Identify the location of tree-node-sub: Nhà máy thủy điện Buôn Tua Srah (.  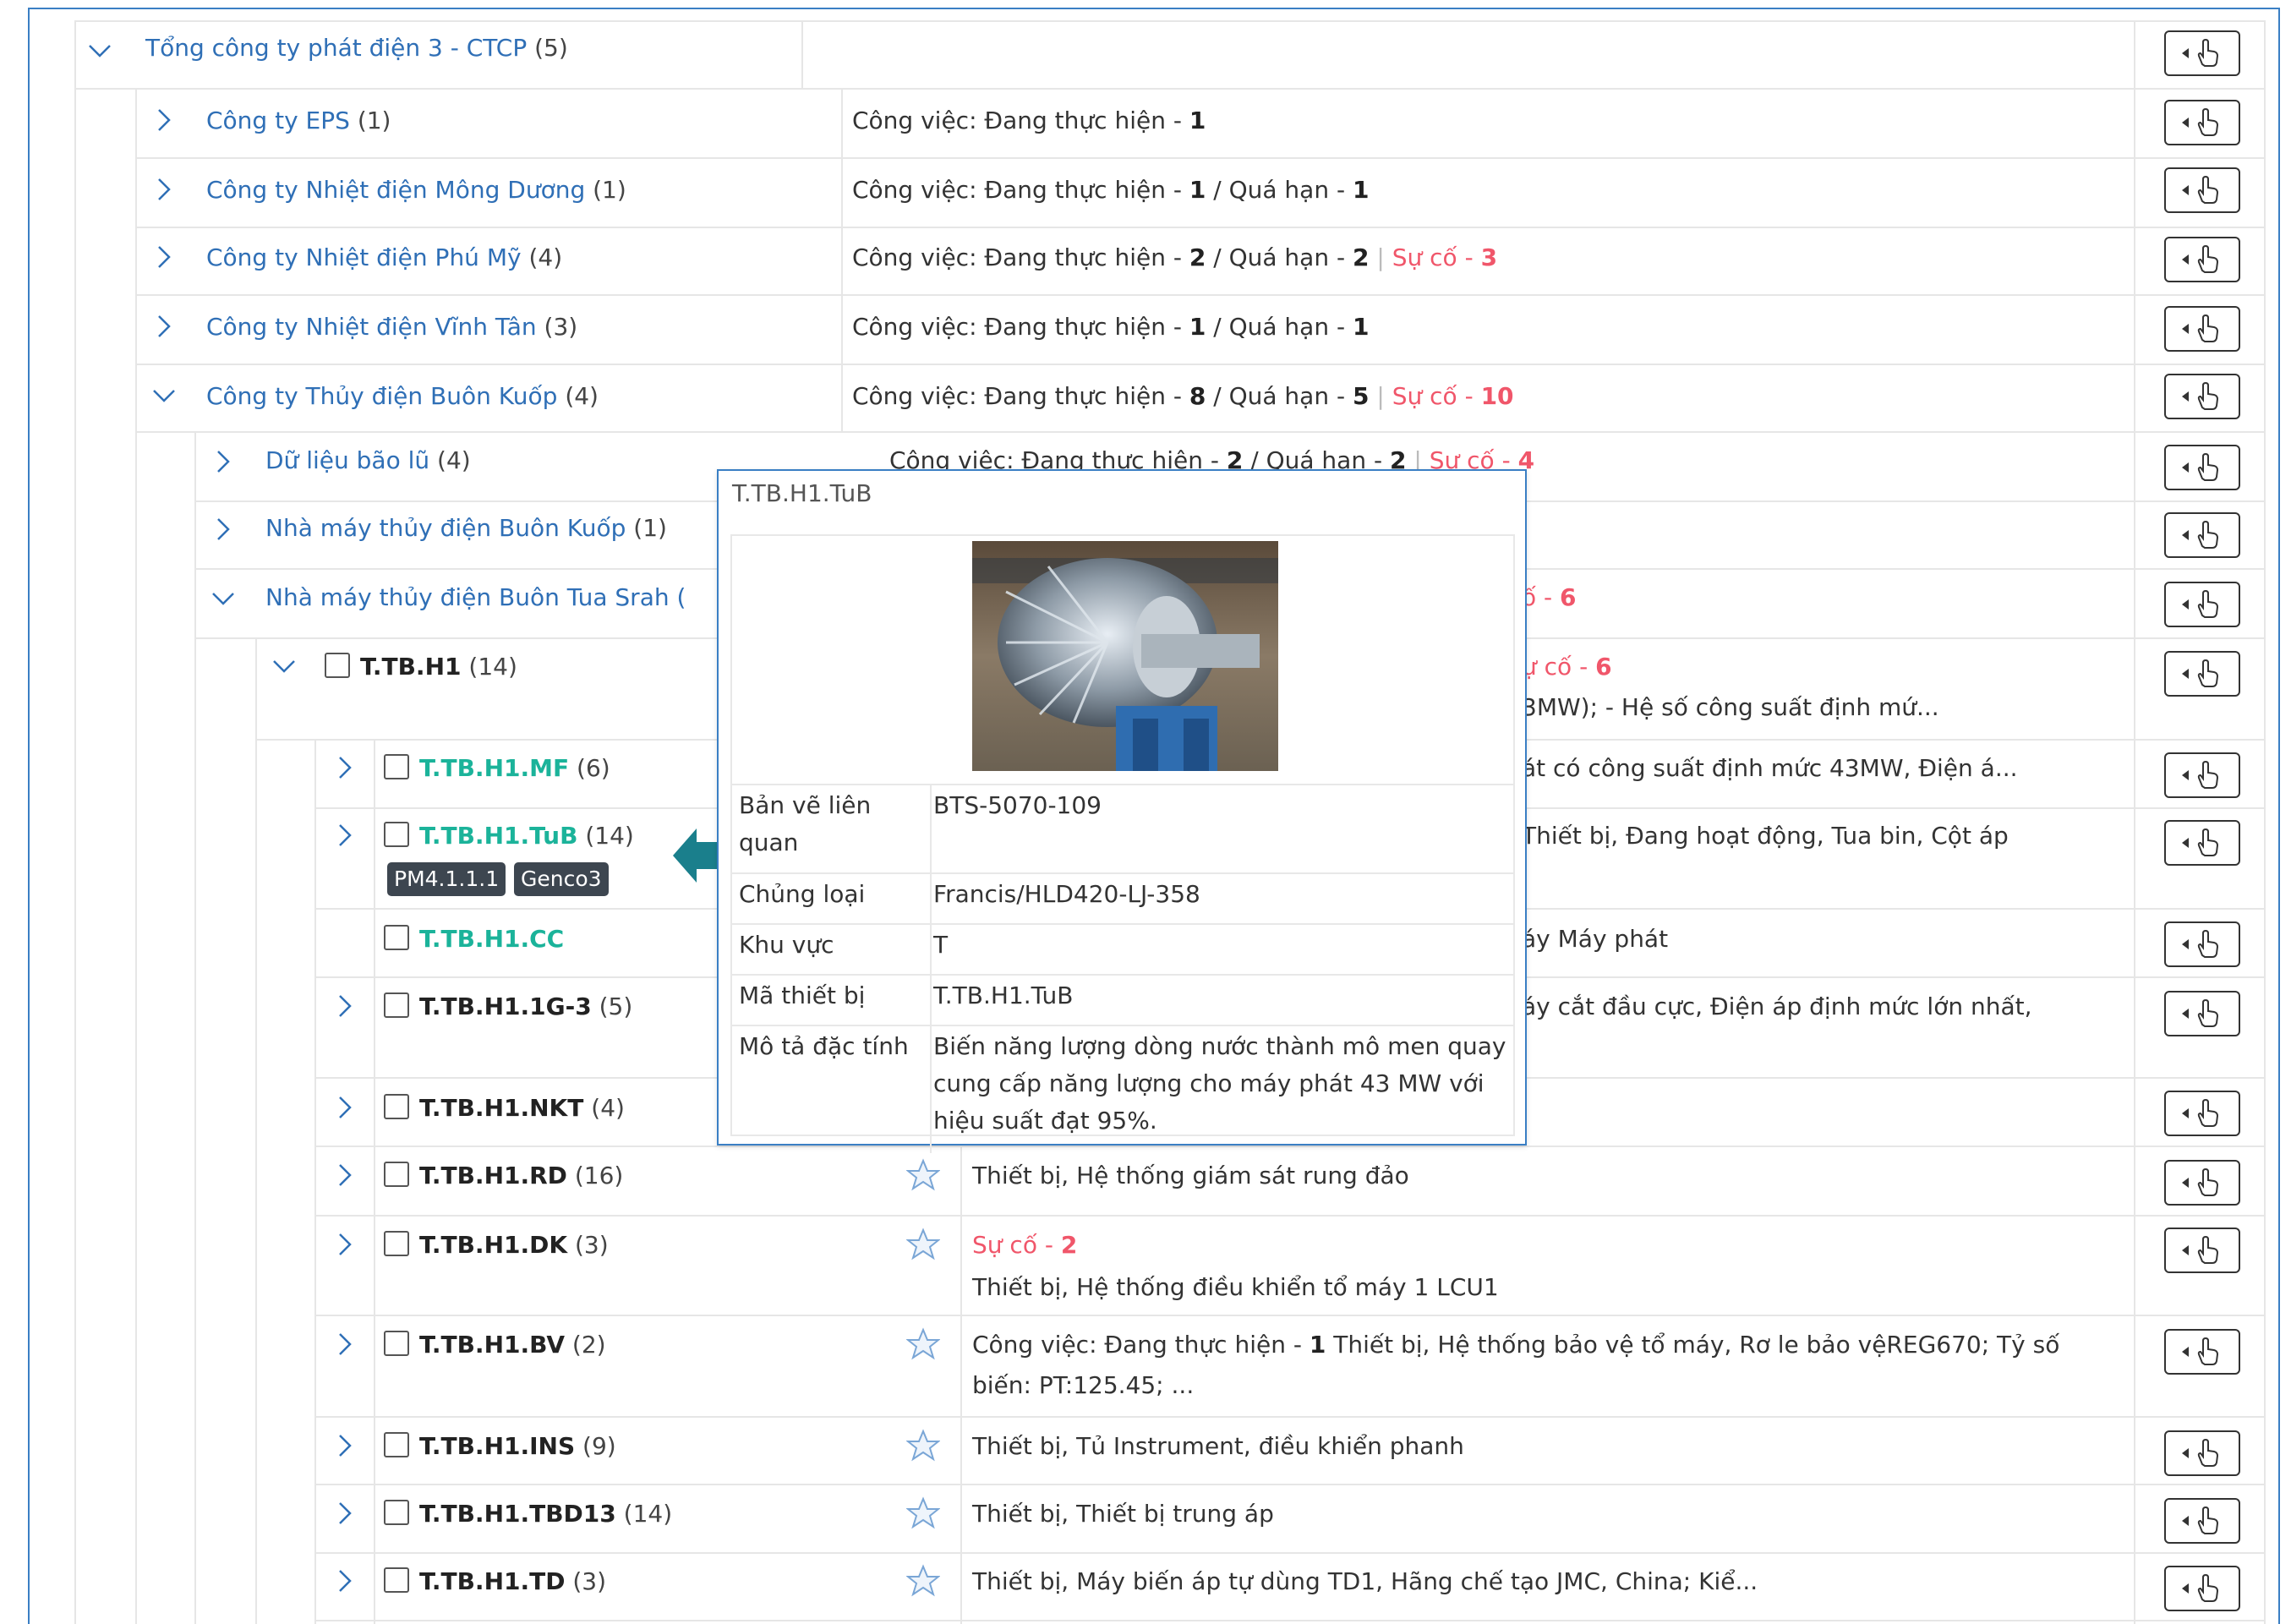
(475, 597).